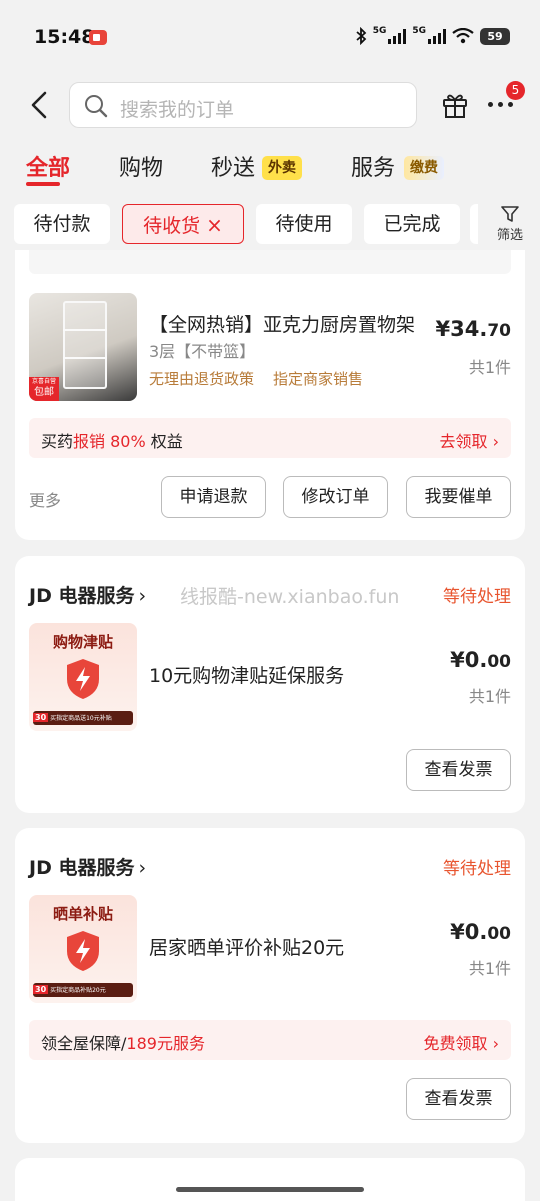  I want to click on status-bar: 15:48 5G 5G 59, so click(270, 35).